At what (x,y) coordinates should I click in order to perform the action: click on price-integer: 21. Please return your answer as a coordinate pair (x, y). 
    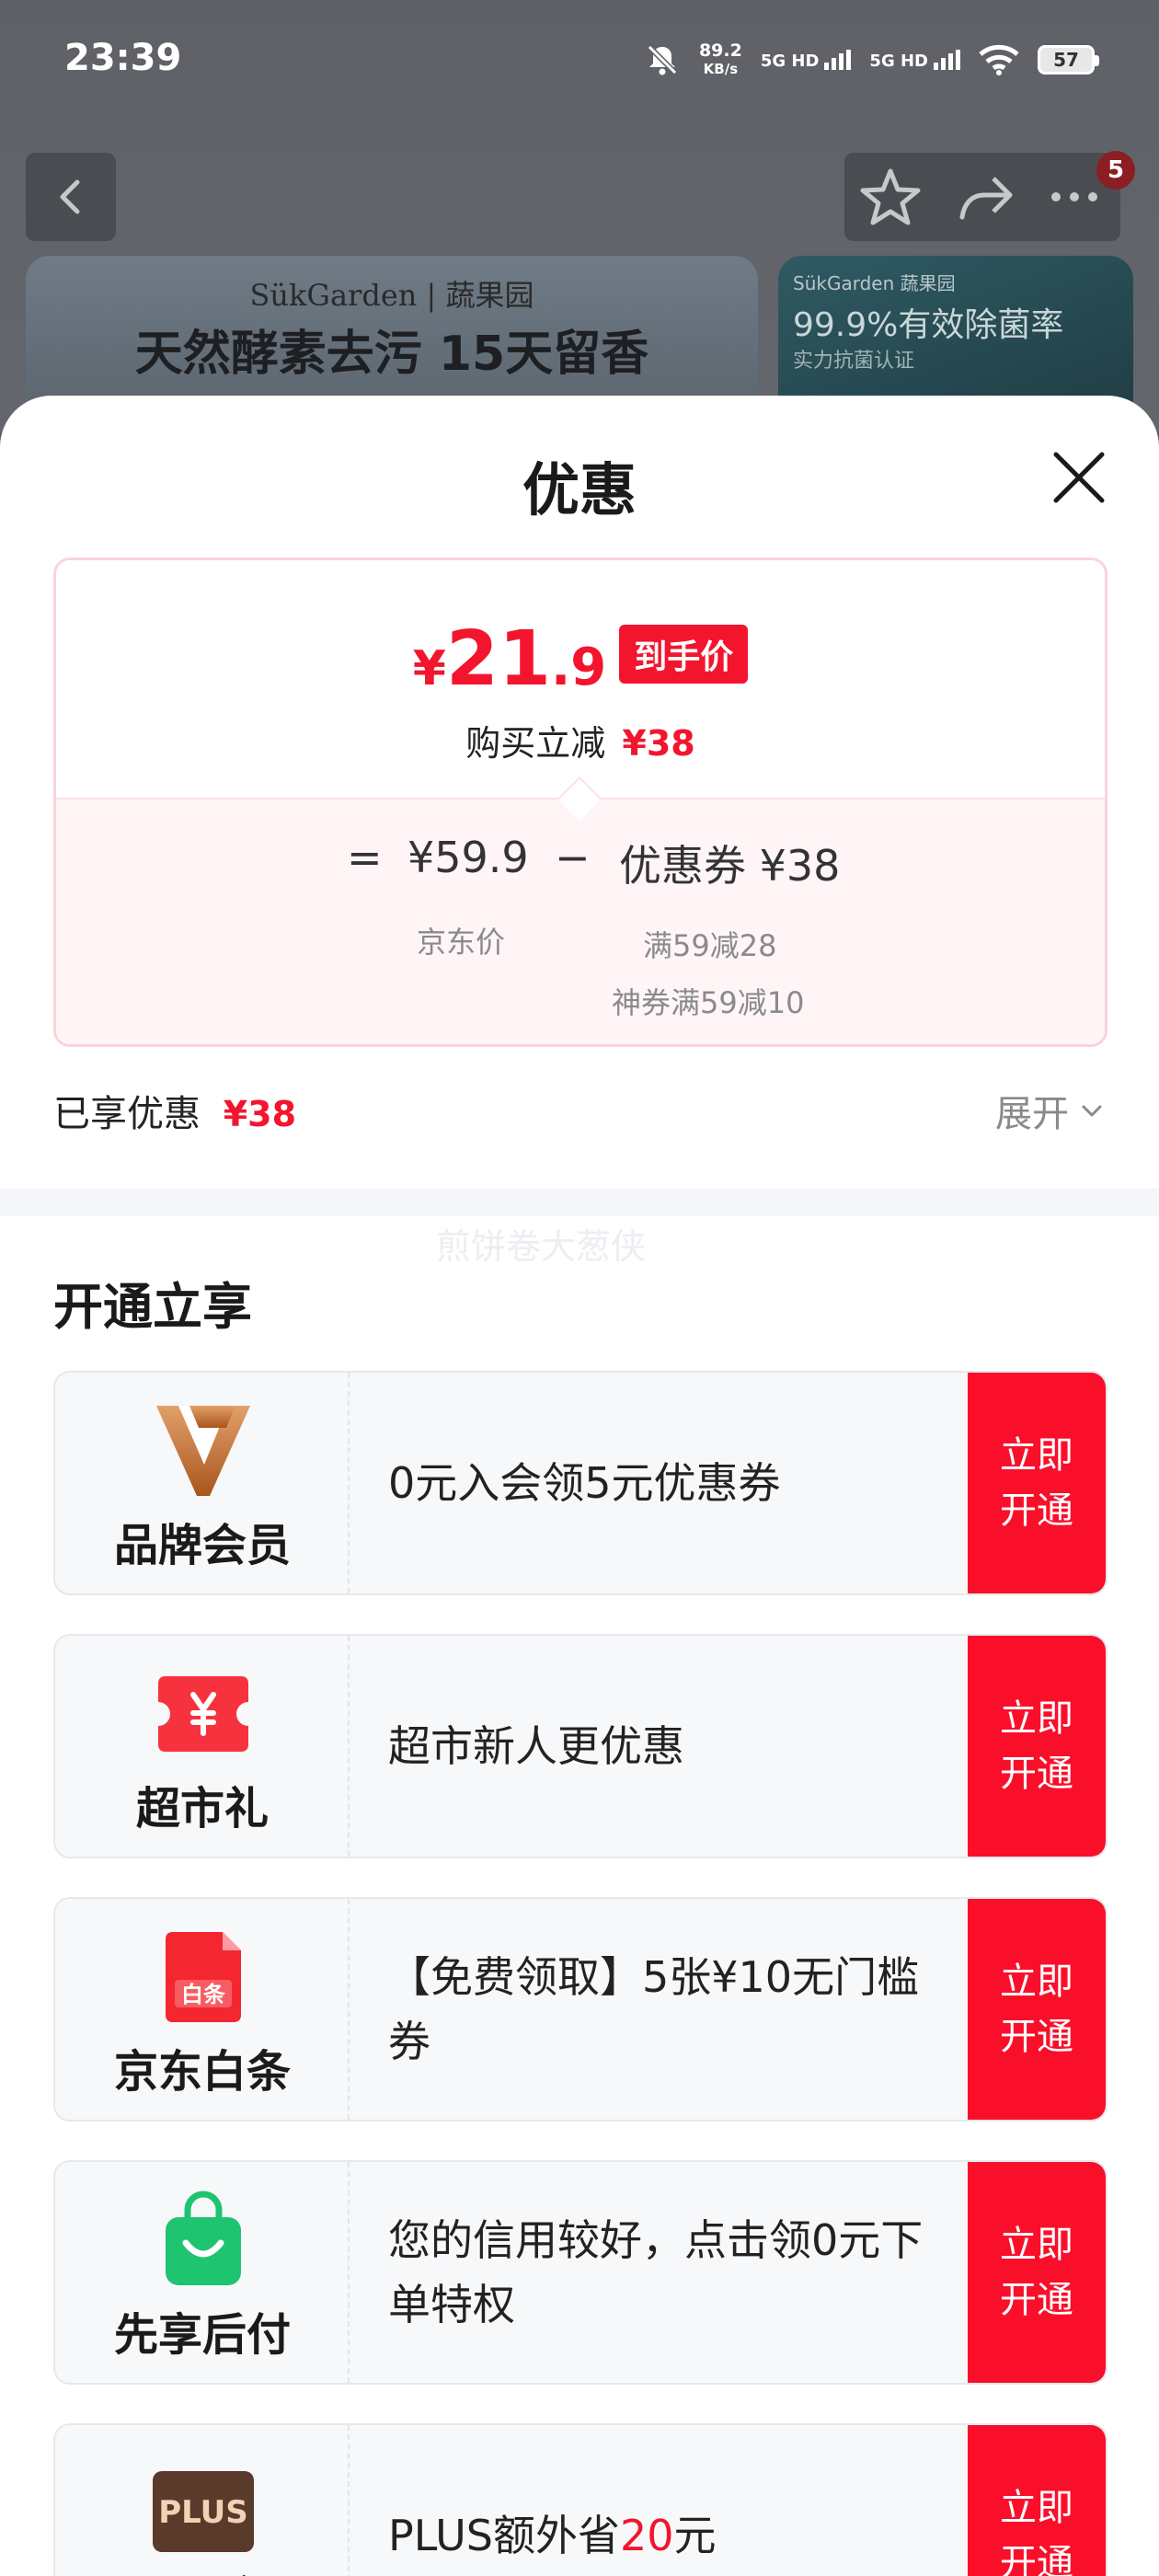
    Looking at the image, I should click on (498, 659).